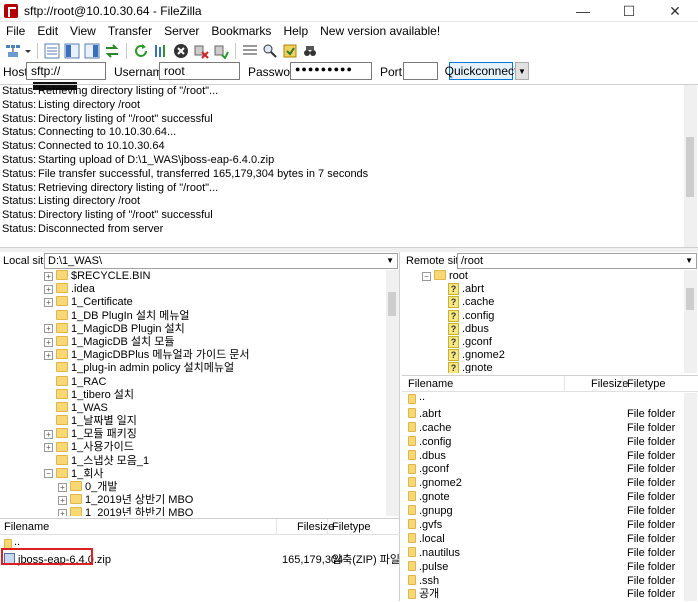 The width and height of the screenshot is (698, 602). I want to click on log-scrollbar-thumb, so click(690, 167).